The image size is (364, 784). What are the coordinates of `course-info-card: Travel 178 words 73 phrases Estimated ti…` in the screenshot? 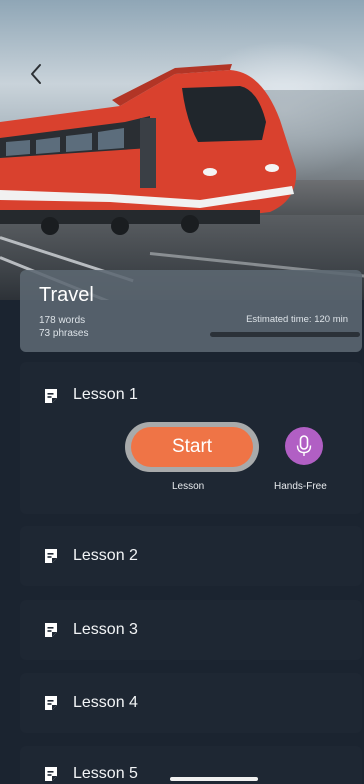 It's located at (191, 311).